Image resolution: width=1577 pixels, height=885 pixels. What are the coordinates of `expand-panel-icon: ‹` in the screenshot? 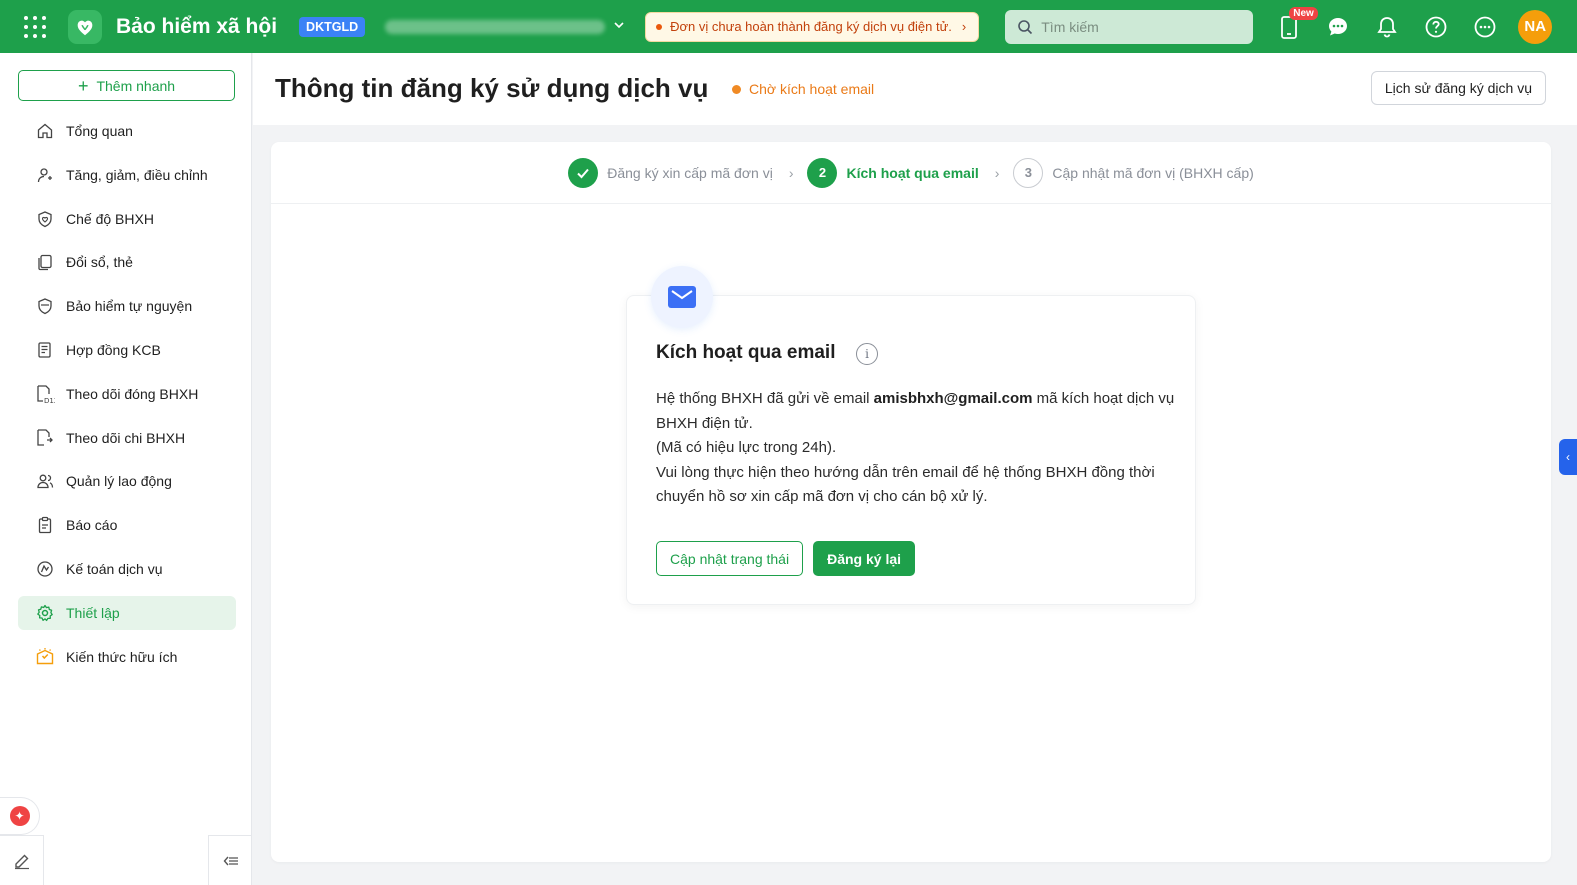 It's located at (1568, 457).